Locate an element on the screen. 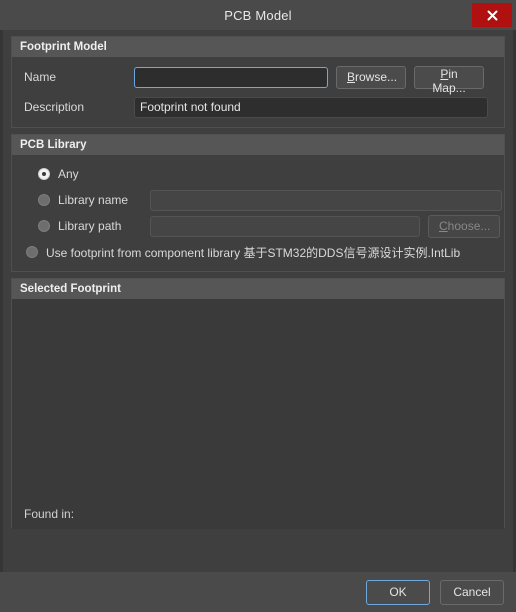  footprint-model-content: Name Browse... Pin Map... Description is located at coordinates (258, 92).